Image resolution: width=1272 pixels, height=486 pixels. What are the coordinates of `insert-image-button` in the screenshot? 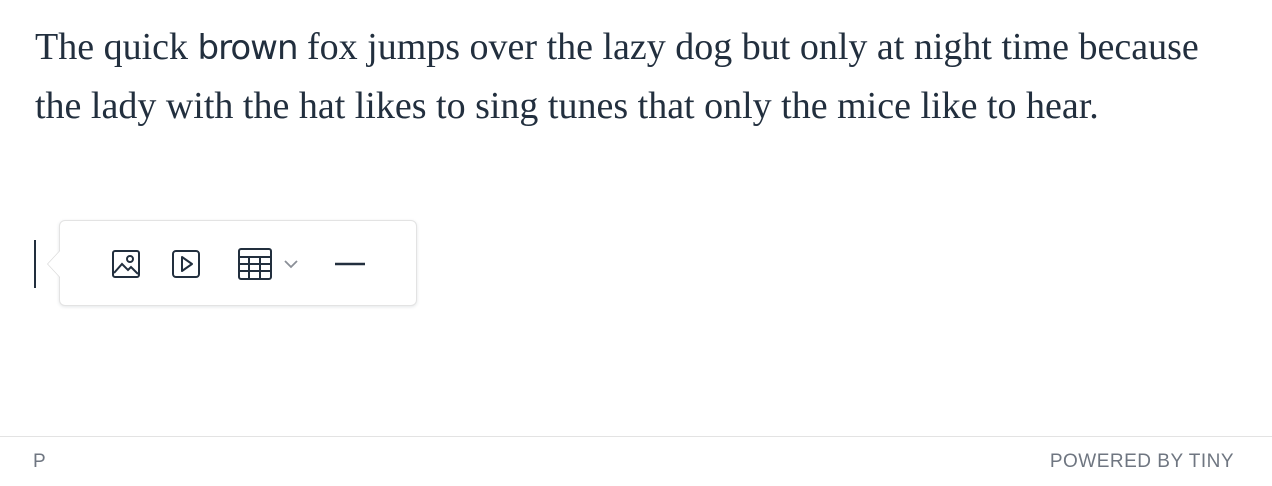 It's located at (126, 264).